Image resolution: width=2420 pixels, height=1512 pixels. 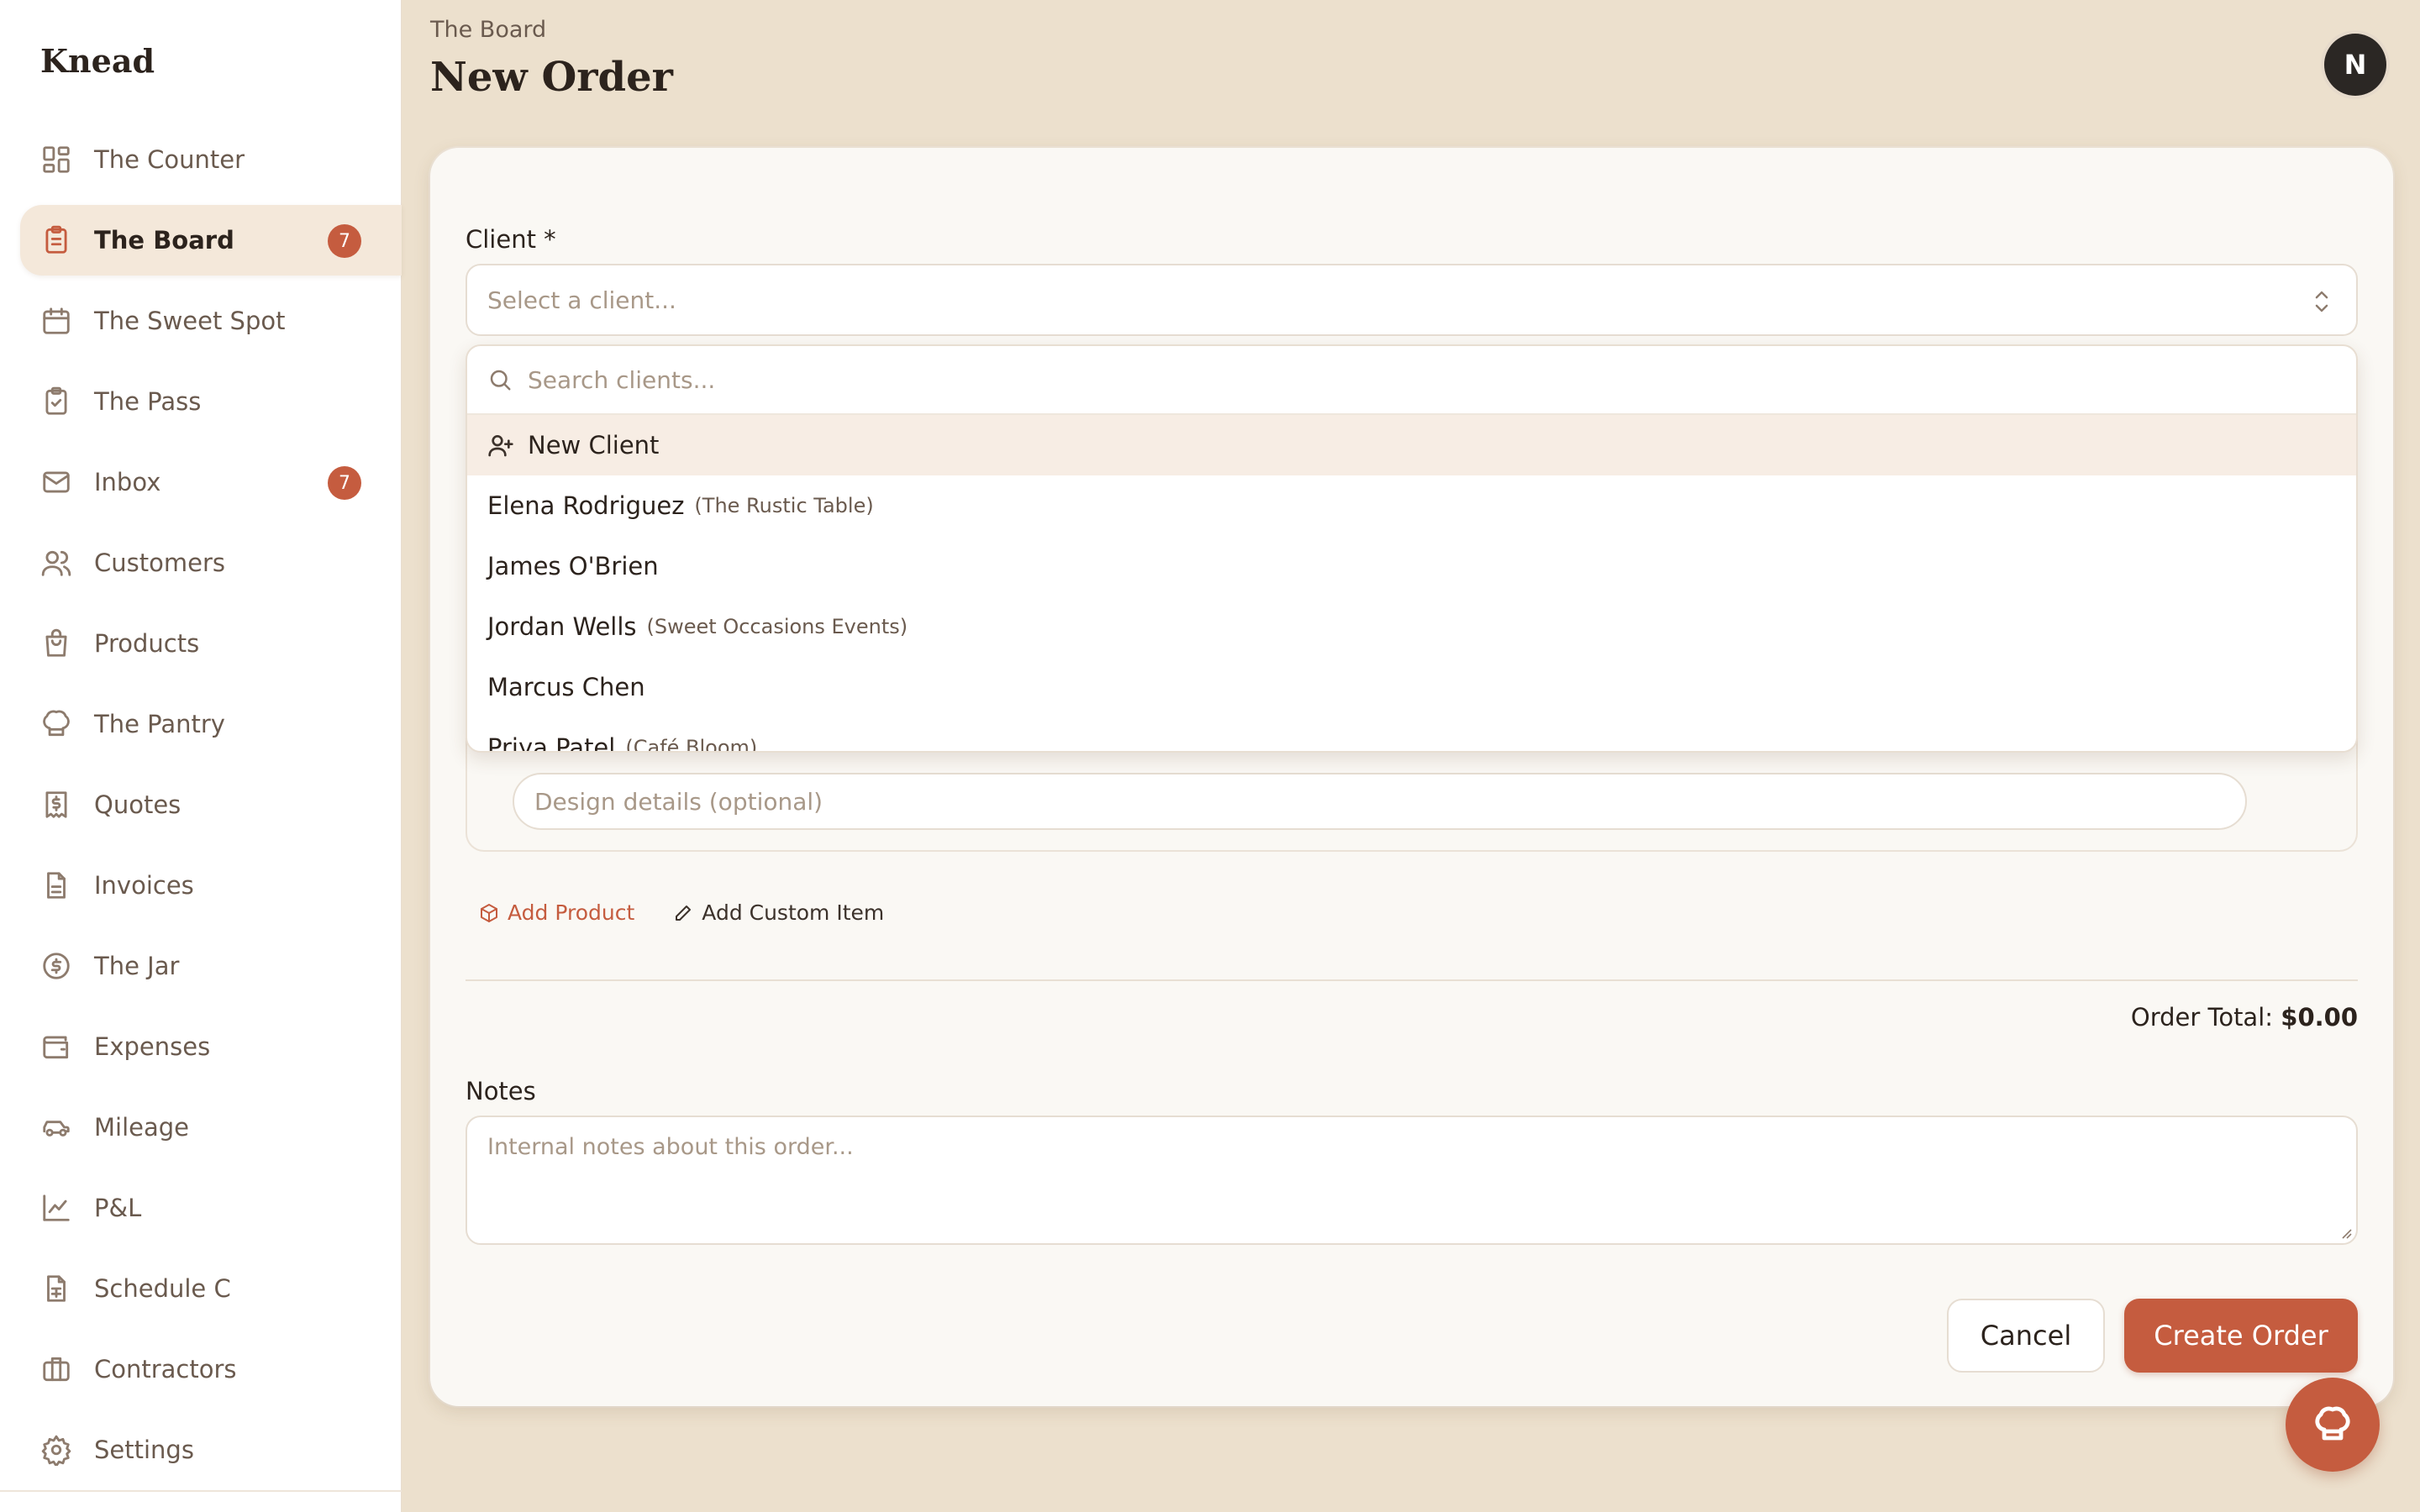 I want to click on sidebar-item-invoices: Invoices, so click(x=211, y=885).